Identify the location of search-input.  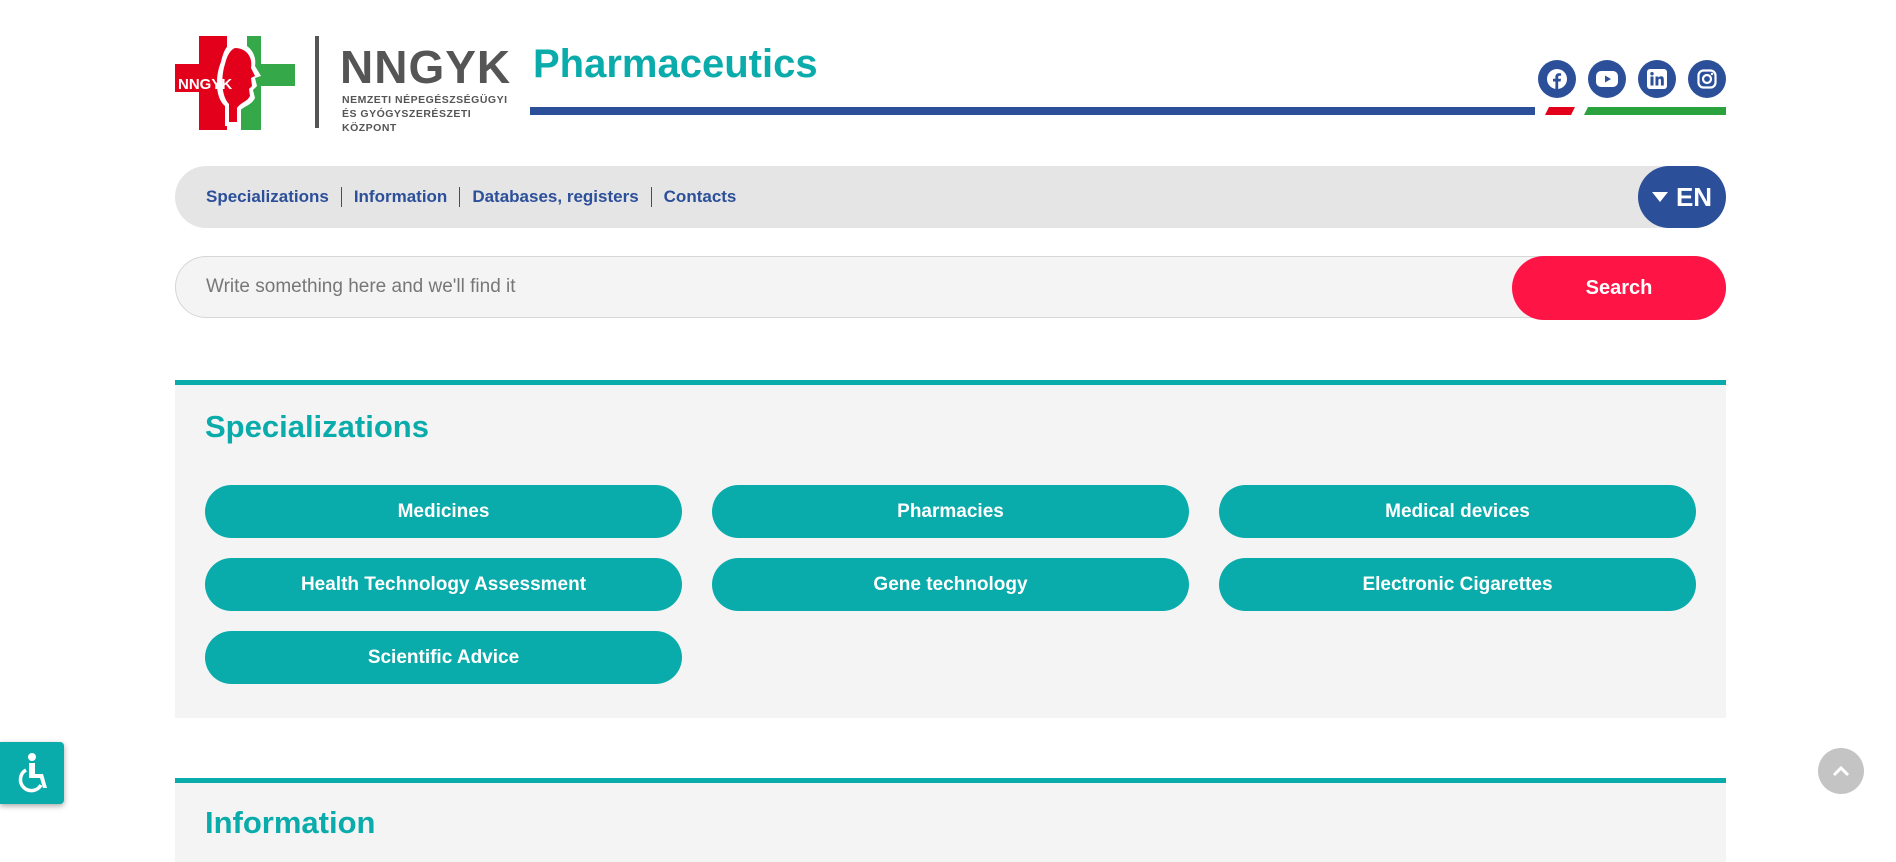
(950, 287).